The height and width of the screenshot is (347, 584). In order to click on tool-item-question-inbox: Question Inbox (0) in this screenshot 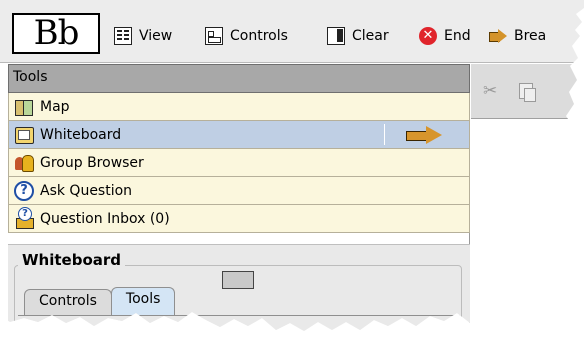, I will do `click(239, 219)`.